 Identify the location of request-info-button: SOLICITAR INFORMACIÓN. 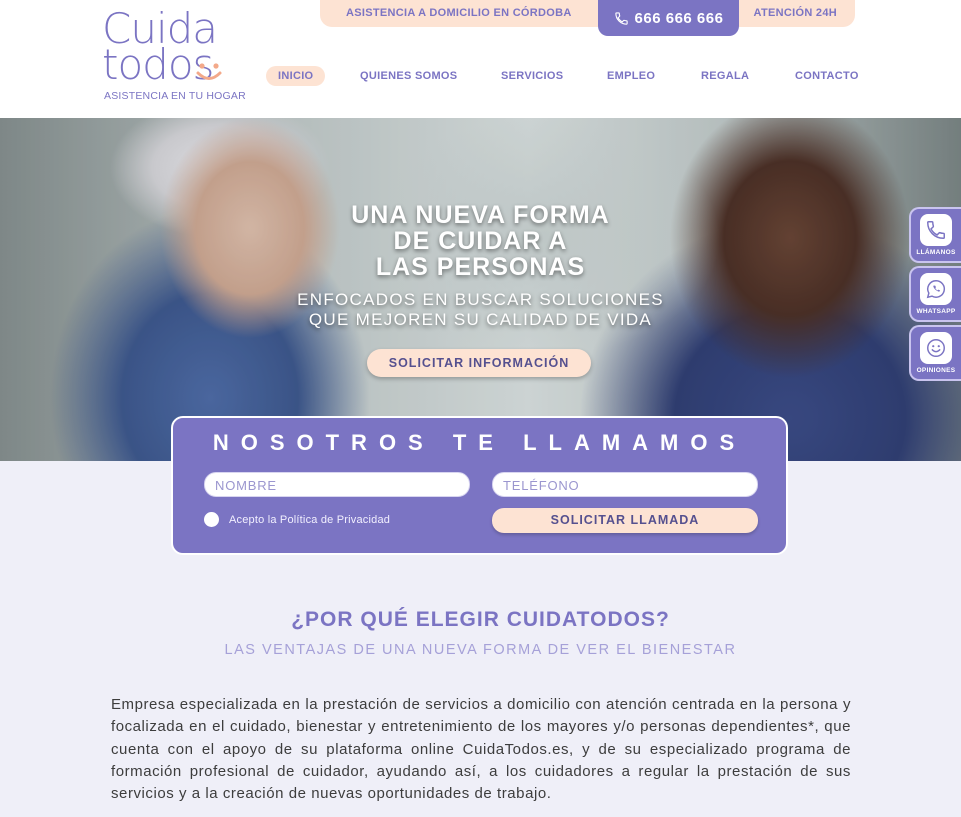
(479, 363).